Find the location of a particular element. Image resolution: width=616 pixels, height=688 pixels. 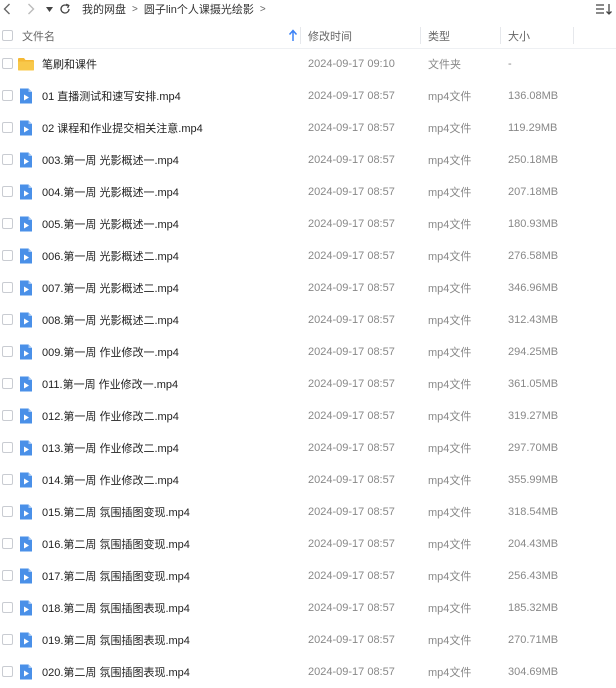

file-name: 017.第二周 氛围插图变现.mp4 is located at coordinates (116, 576).